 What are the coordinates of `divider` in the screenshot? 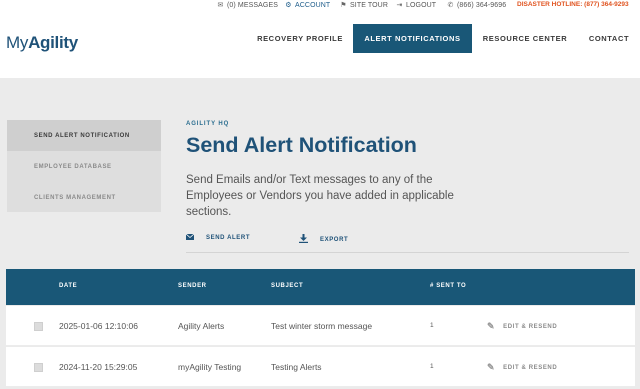 It's located at (407, 252).